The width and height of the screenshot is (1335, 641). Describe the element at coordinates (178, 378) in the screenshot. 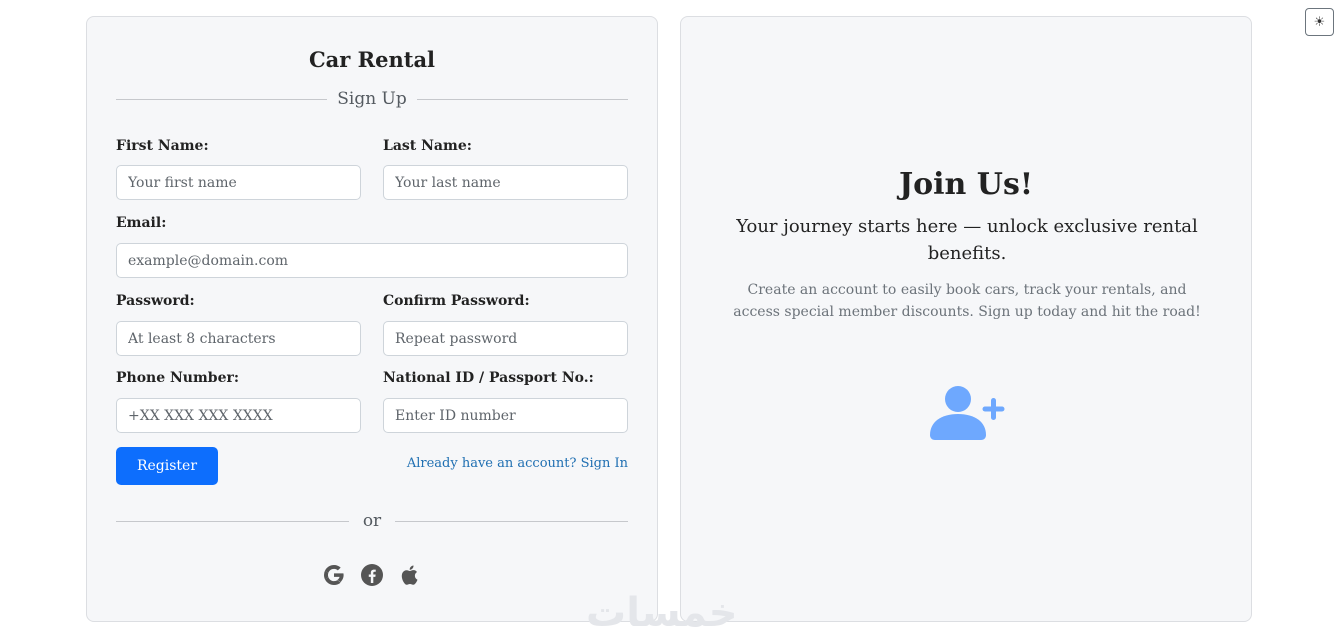

I see `phone-label: Phone Number:` at that location.